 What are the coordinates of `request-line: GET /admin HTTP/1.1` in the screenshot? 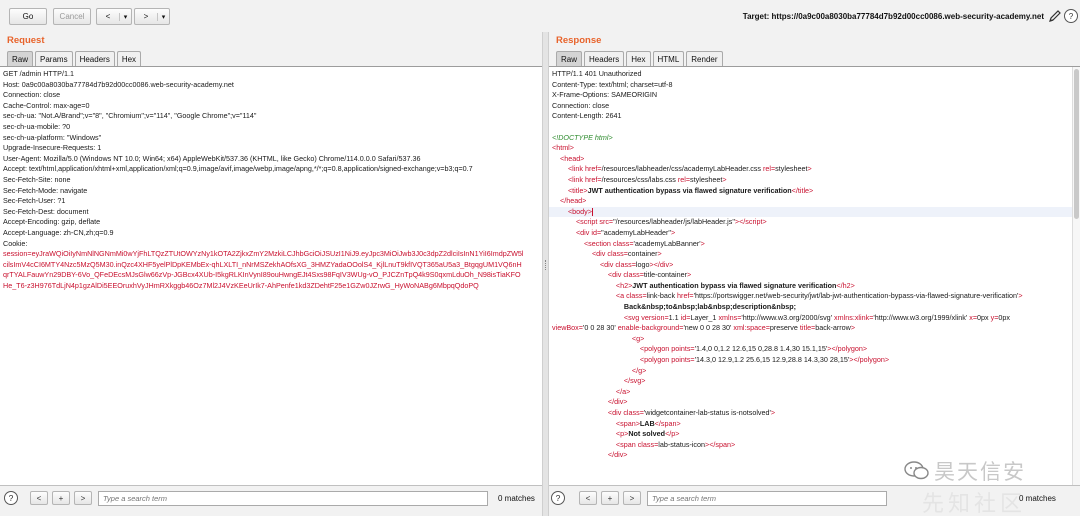 It's located at (38, 73).